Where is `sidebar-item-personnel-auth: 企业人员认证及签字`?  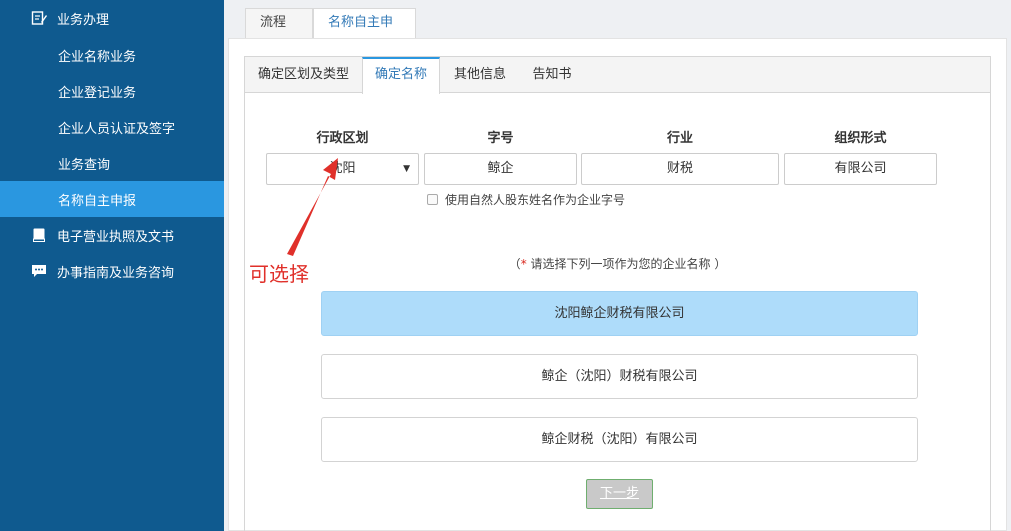
sidebar-item-personnel-auth: 企业人员认证及签字 is located at coordinates (112, 127).